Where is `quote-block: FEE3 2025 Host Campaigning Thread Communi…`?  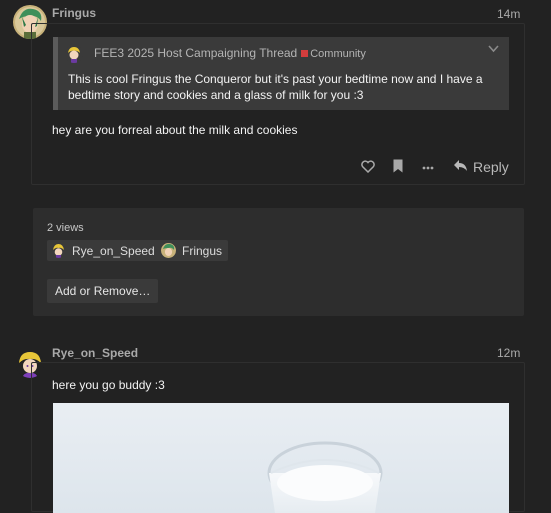
quote-block: FEE3 2025 Host Campaigning Thread Communi… is located at coordinates (281, 73).